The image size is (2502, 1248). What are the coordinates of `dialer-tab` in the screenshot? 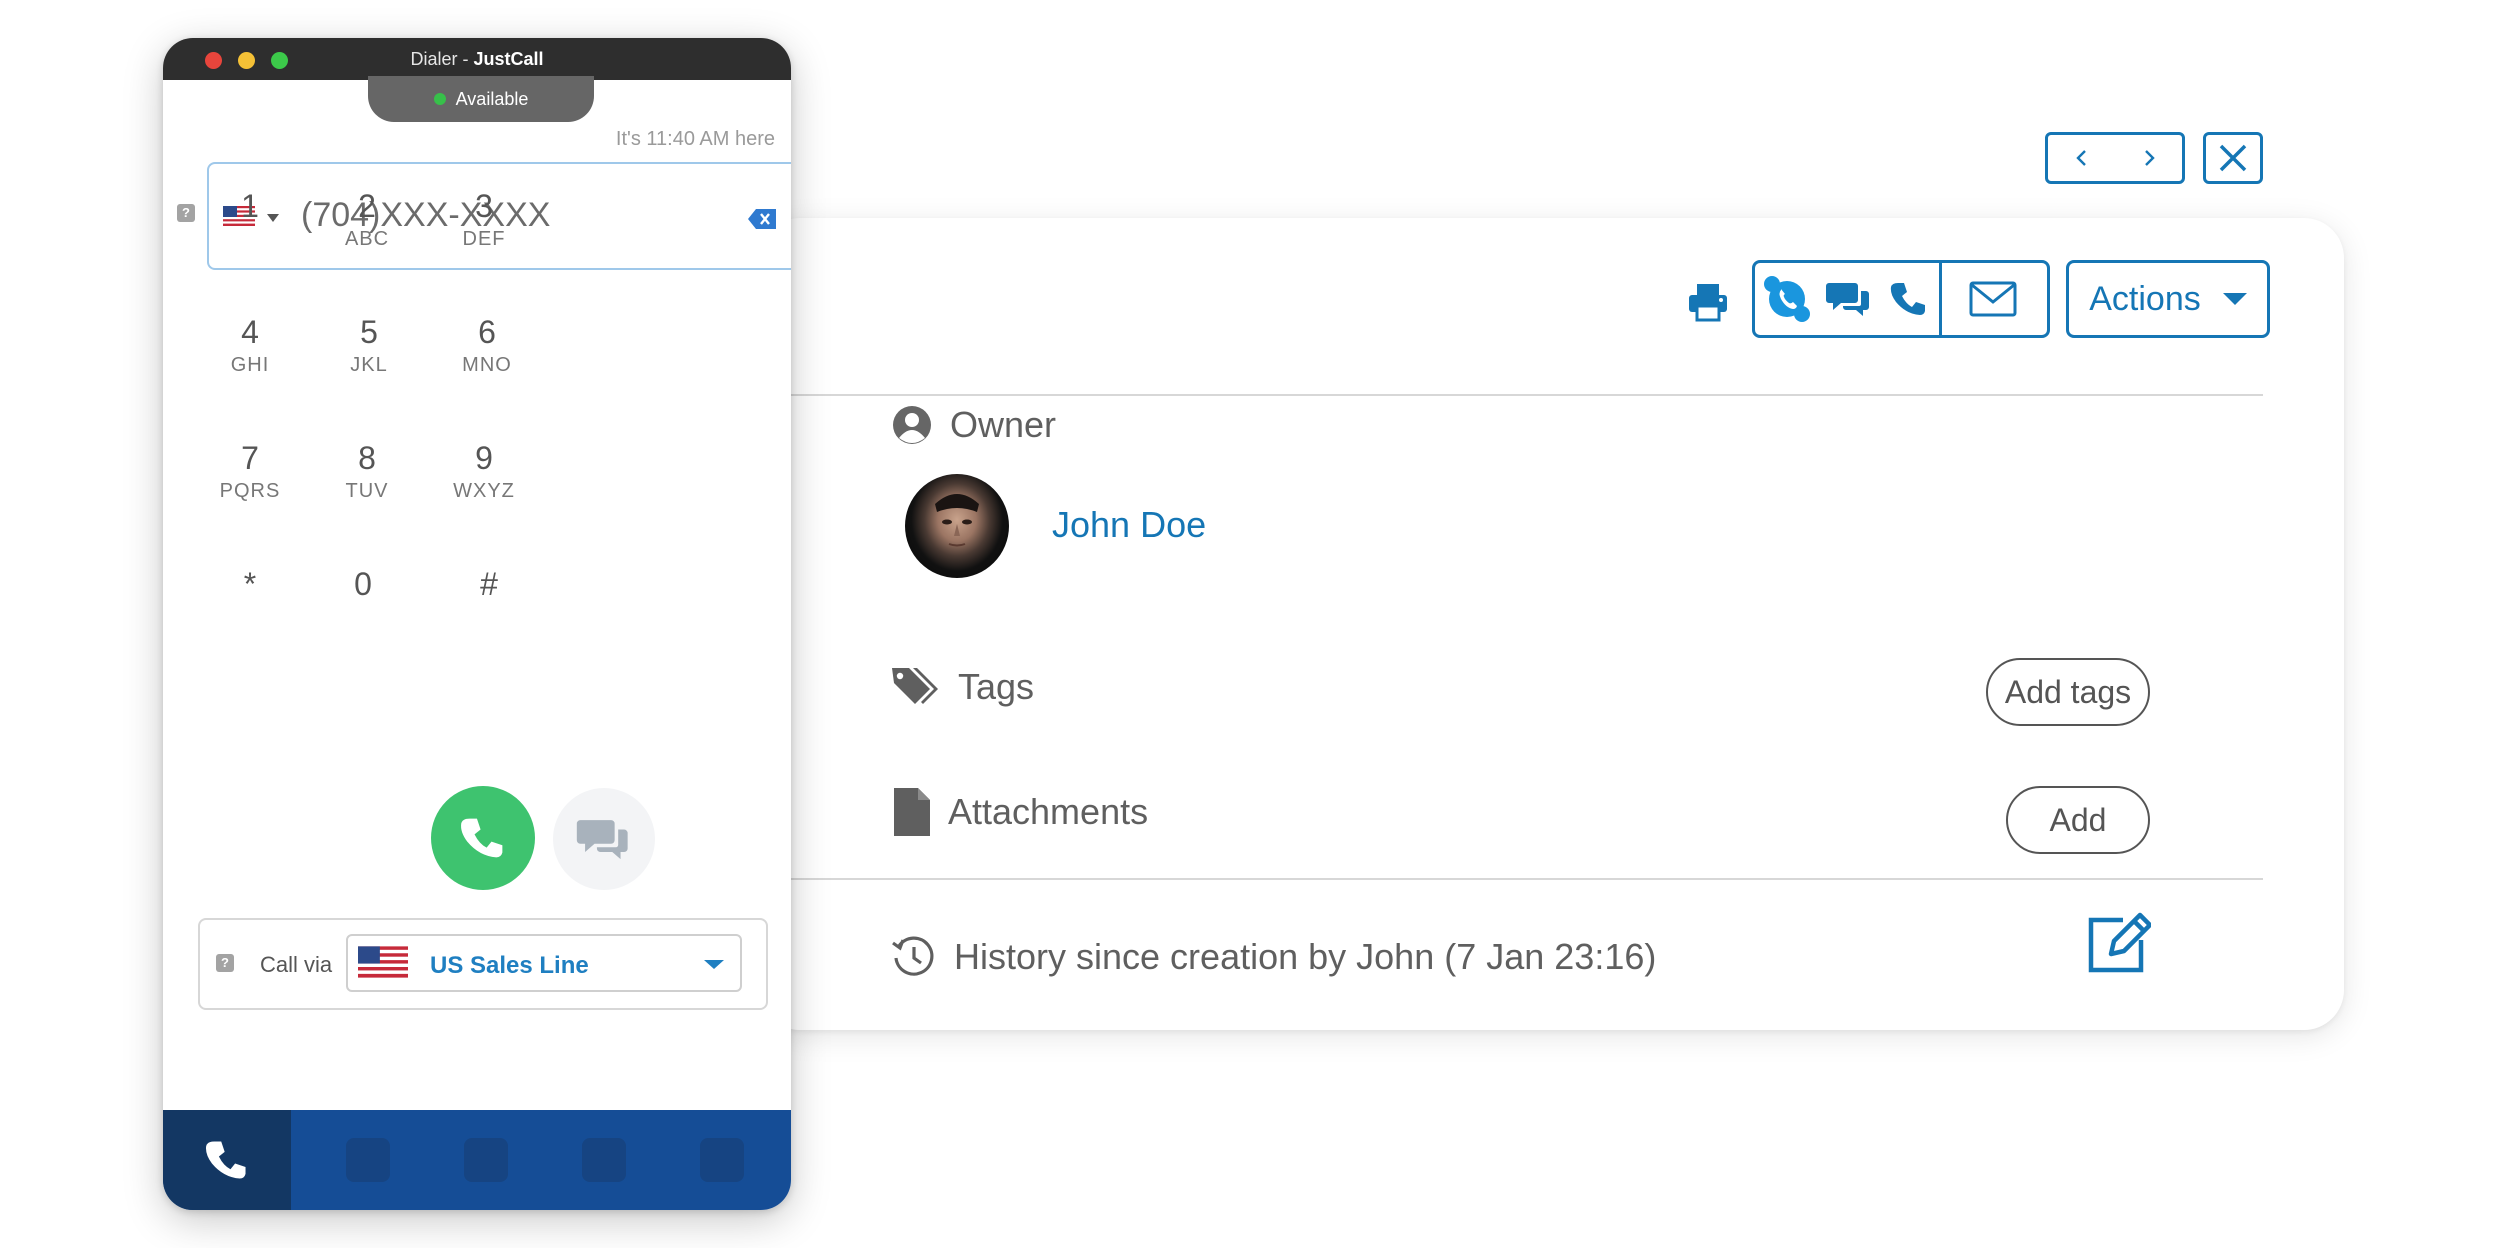 It's located at (227, 1160).